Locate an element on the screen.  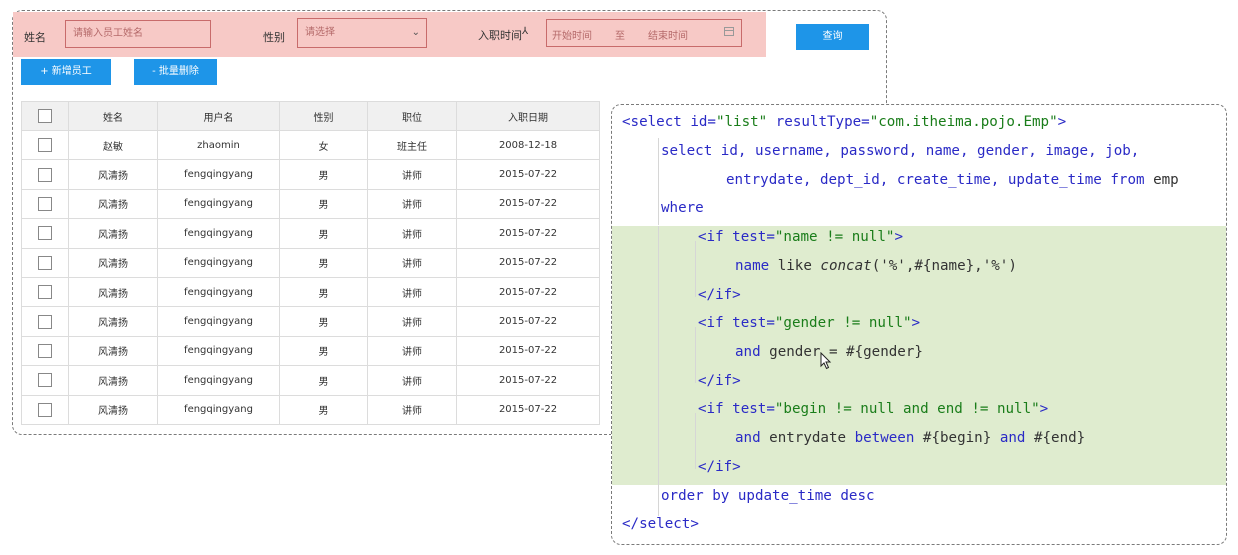
header-entry-date: 入职日期 is located at coordinates (528, 116).